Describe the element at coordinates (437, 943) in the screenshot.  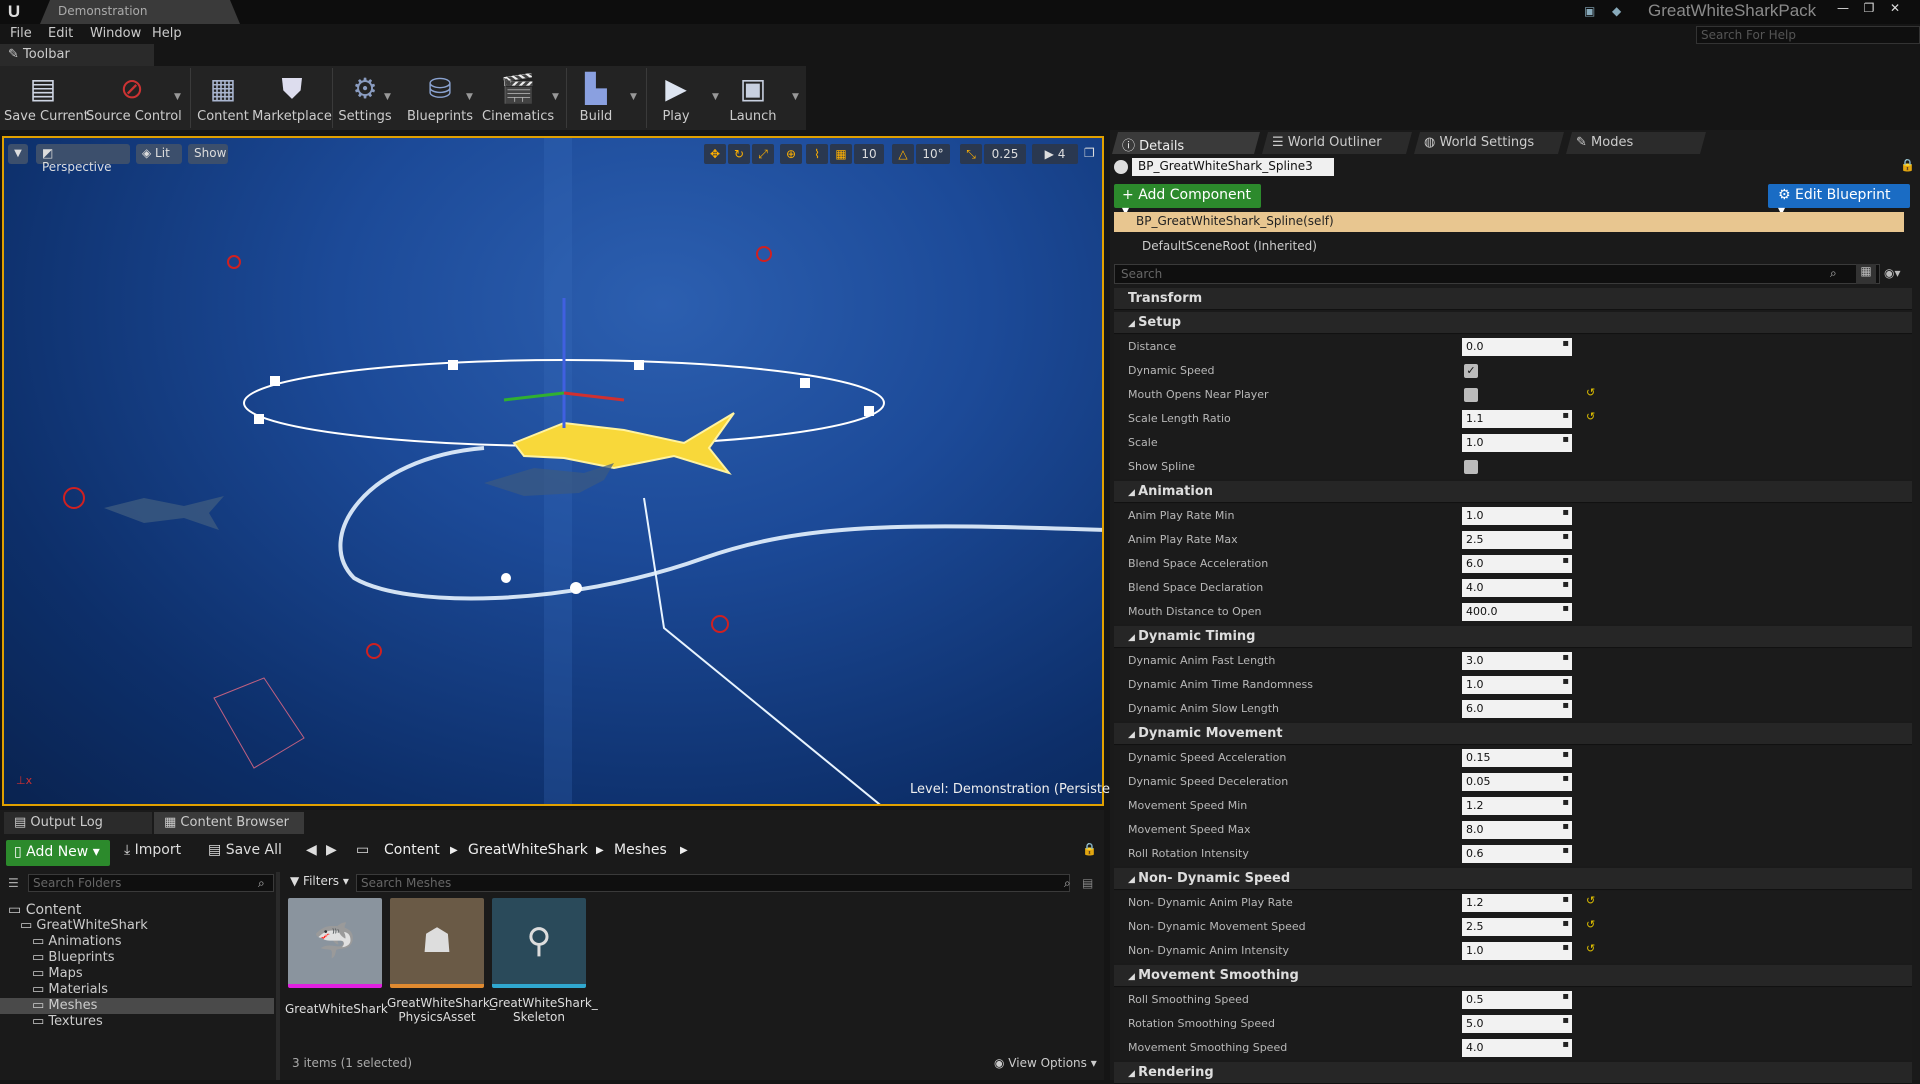
I see `asset-thumbnail: ☗` at that location.